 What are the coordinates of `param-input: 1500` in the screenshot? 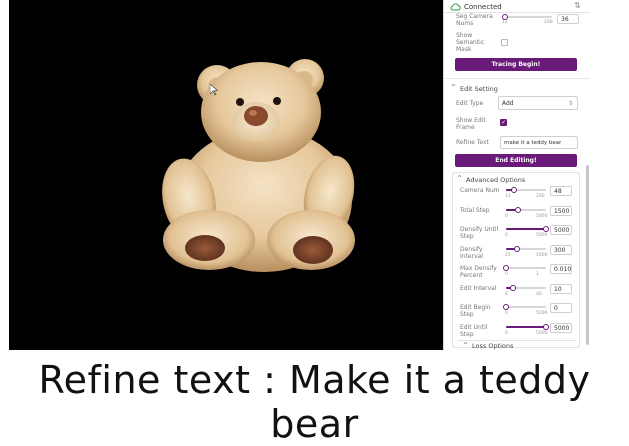 It's located at (561, 211).